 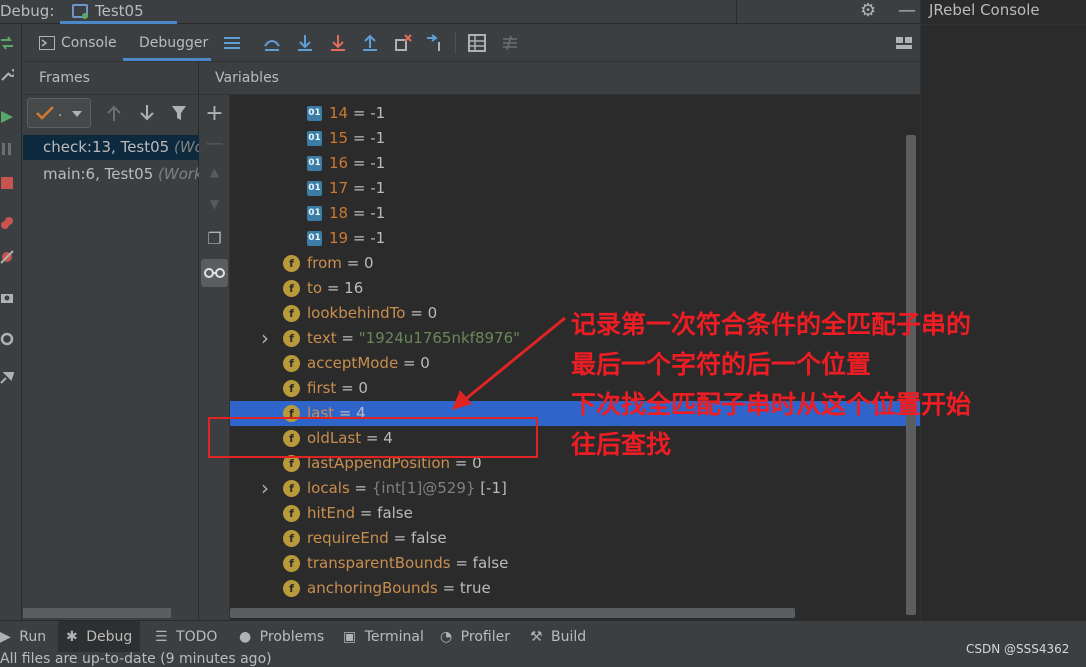 I want to click on variables-side-toolbar: + — ▲ ▼ ❐, so click(x=214, y=357).